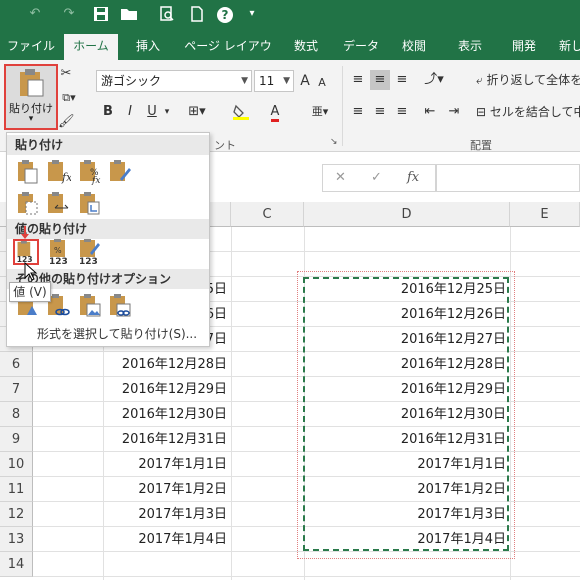  What do you see at coordinates (165, 514) in the screenshot?
I see `cell-b: 2017年1月3日` at bounding box center [165, 514].